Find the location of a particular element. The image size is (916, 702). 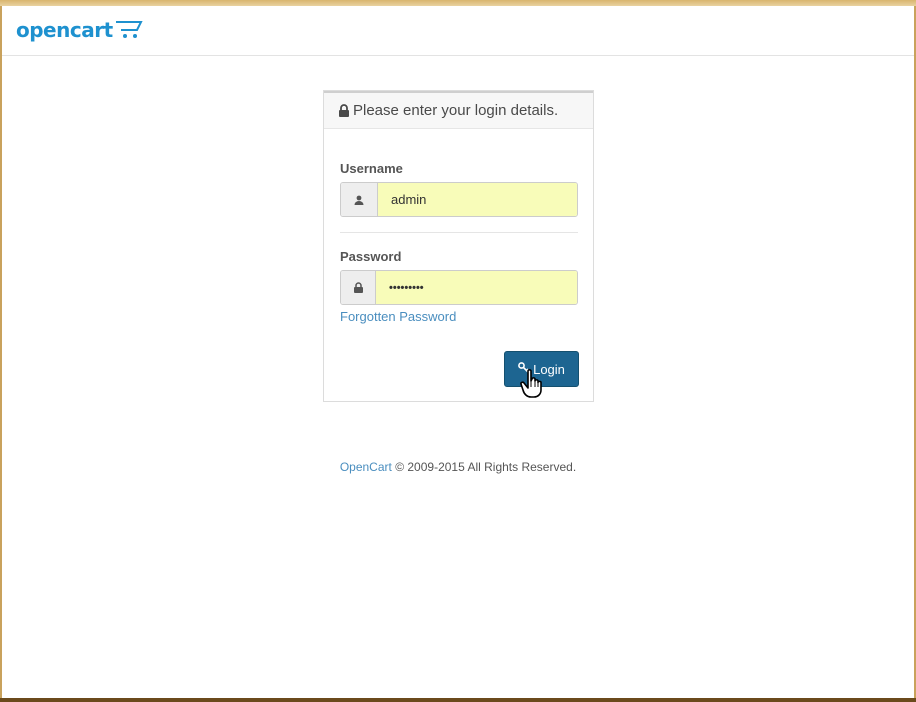

window-bottom-border is located at coordinates (458, 700).